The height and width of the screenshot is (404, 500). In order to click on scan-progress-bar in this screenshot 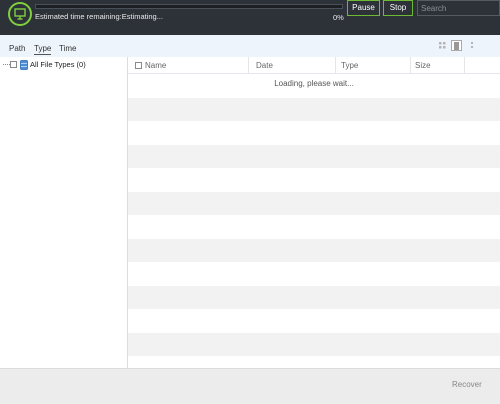, I will do `click(189, 6)`.